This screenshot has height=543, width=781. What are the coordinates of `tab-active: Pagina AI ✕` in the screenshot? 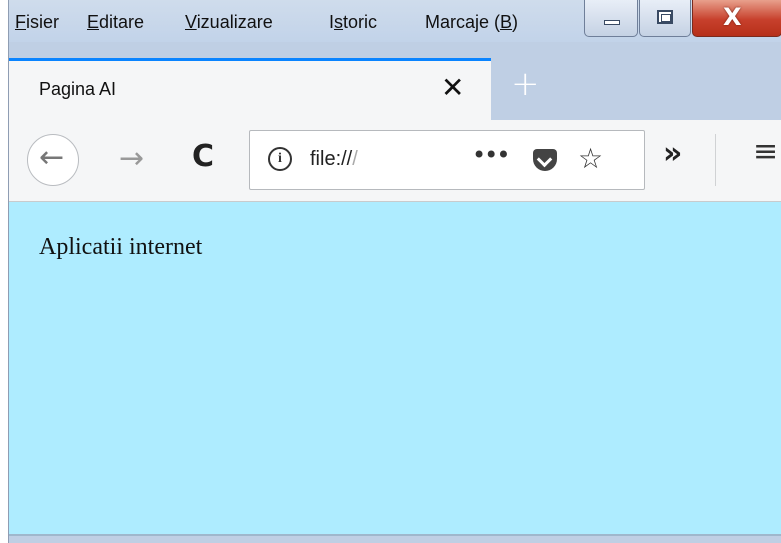 It's located at (250, 90).